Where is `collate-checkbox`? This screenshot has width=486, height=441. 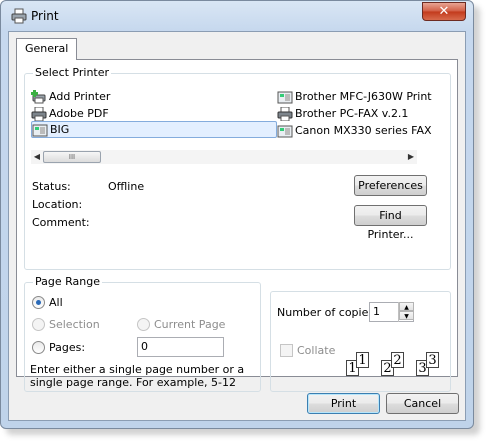
collate-checkbox is located at coordinates (286, 350).